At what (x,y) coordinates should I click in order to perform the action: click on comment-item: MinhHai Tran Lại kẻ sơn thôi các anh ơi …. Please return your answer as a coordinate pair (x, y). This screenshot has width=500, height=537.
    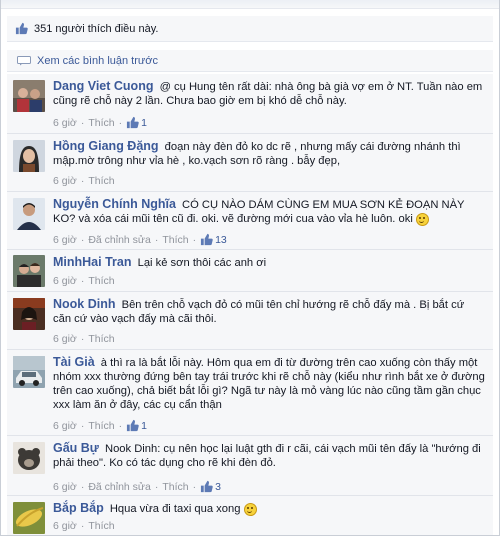
    Looking at the image, I should click on (250, 271).